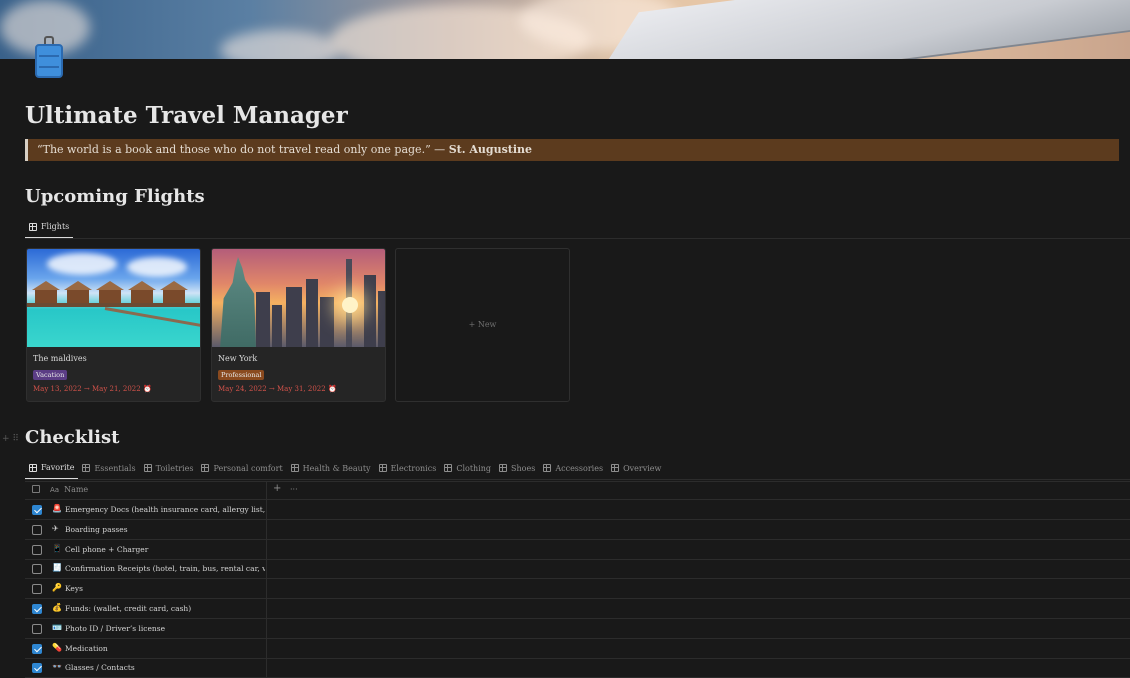 The width and height of the screenshot is (1130, 678). I want to click on flights-view-tabs: Flights, so click(49, 227).